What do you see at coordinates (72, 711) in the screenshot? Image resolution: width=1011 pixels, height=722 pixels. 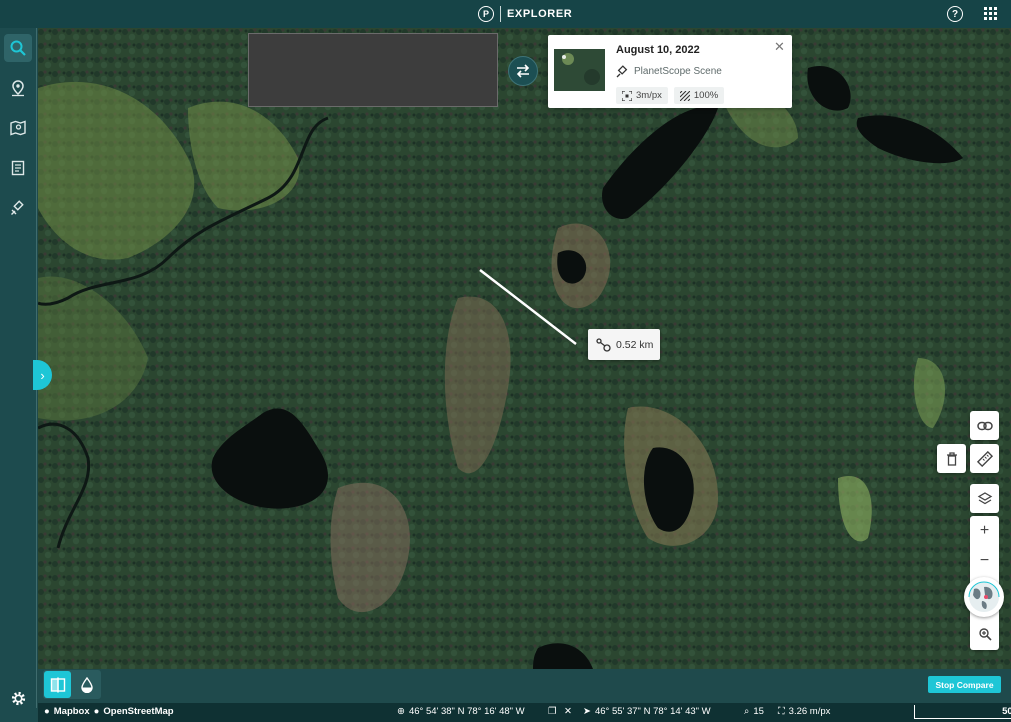 I see `attribution-mapbox: Mapbox` at bounding box center [72, 711].